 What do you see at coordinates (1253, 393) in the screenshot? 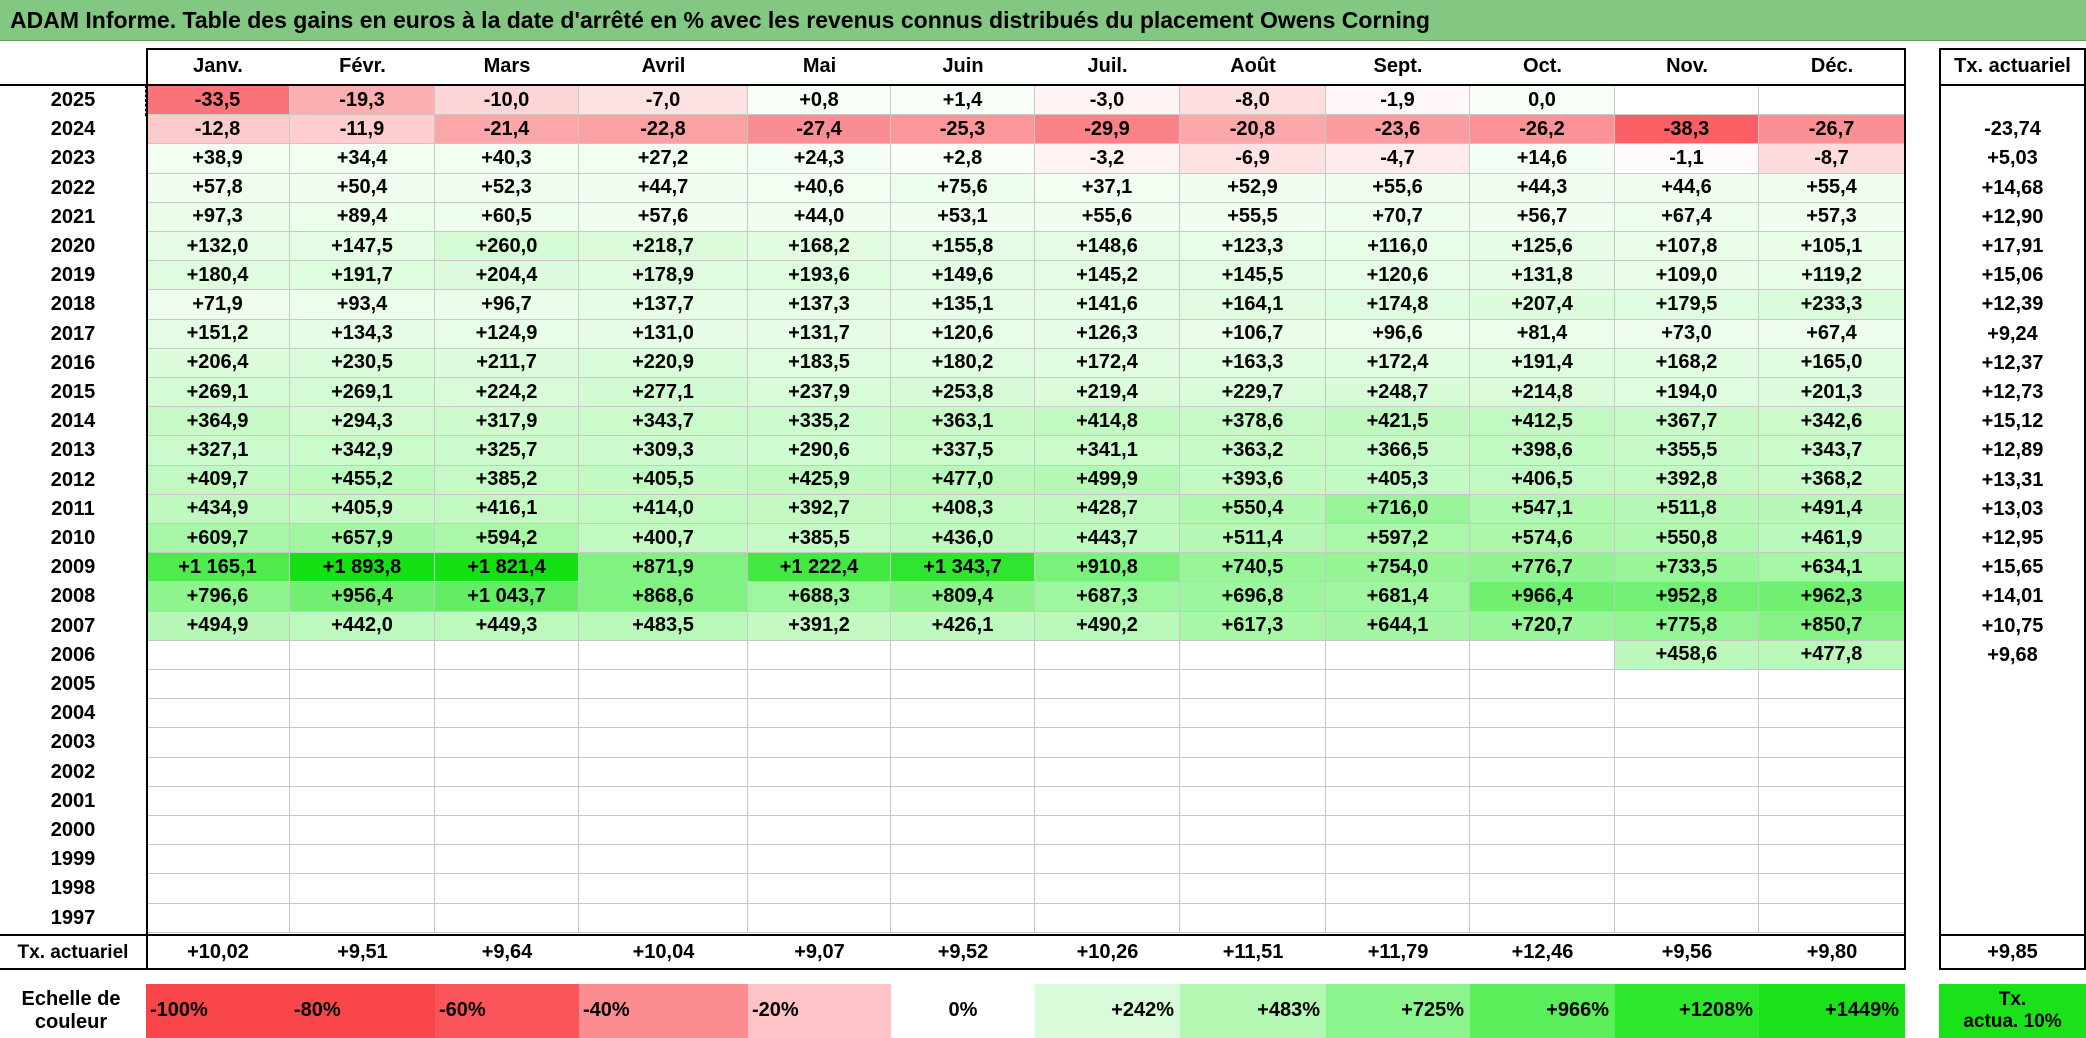
I see `gain-cell: +229,7` at bounding box center [1253, 393].